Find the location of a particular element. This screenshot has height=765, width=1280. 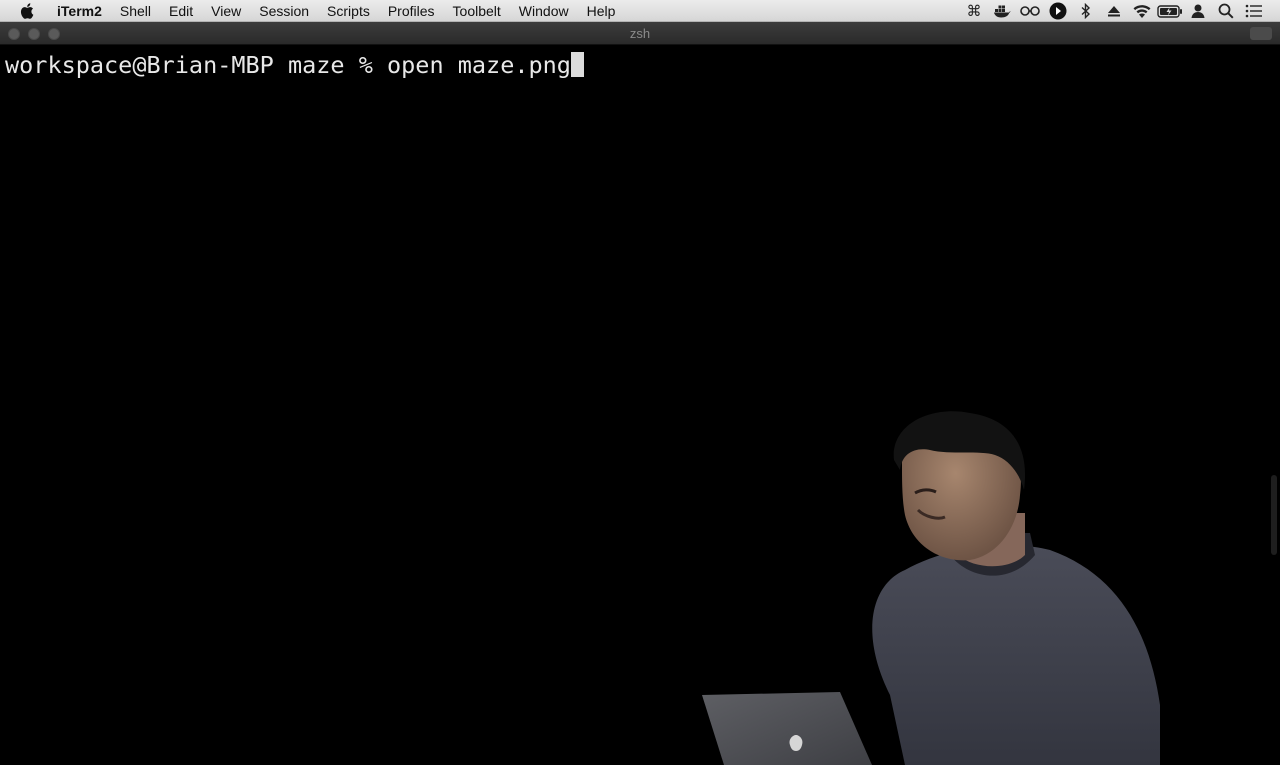

apple-menu-icon is located at coordinates (27, 11).